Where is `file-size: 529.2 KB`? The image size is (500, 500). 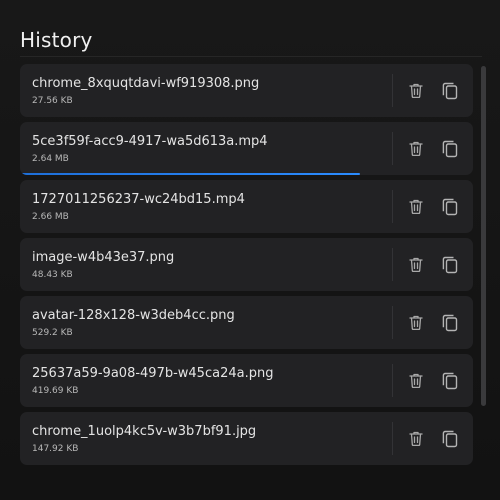
file-size: 529.2 KB is located at coordinates (52, 333).